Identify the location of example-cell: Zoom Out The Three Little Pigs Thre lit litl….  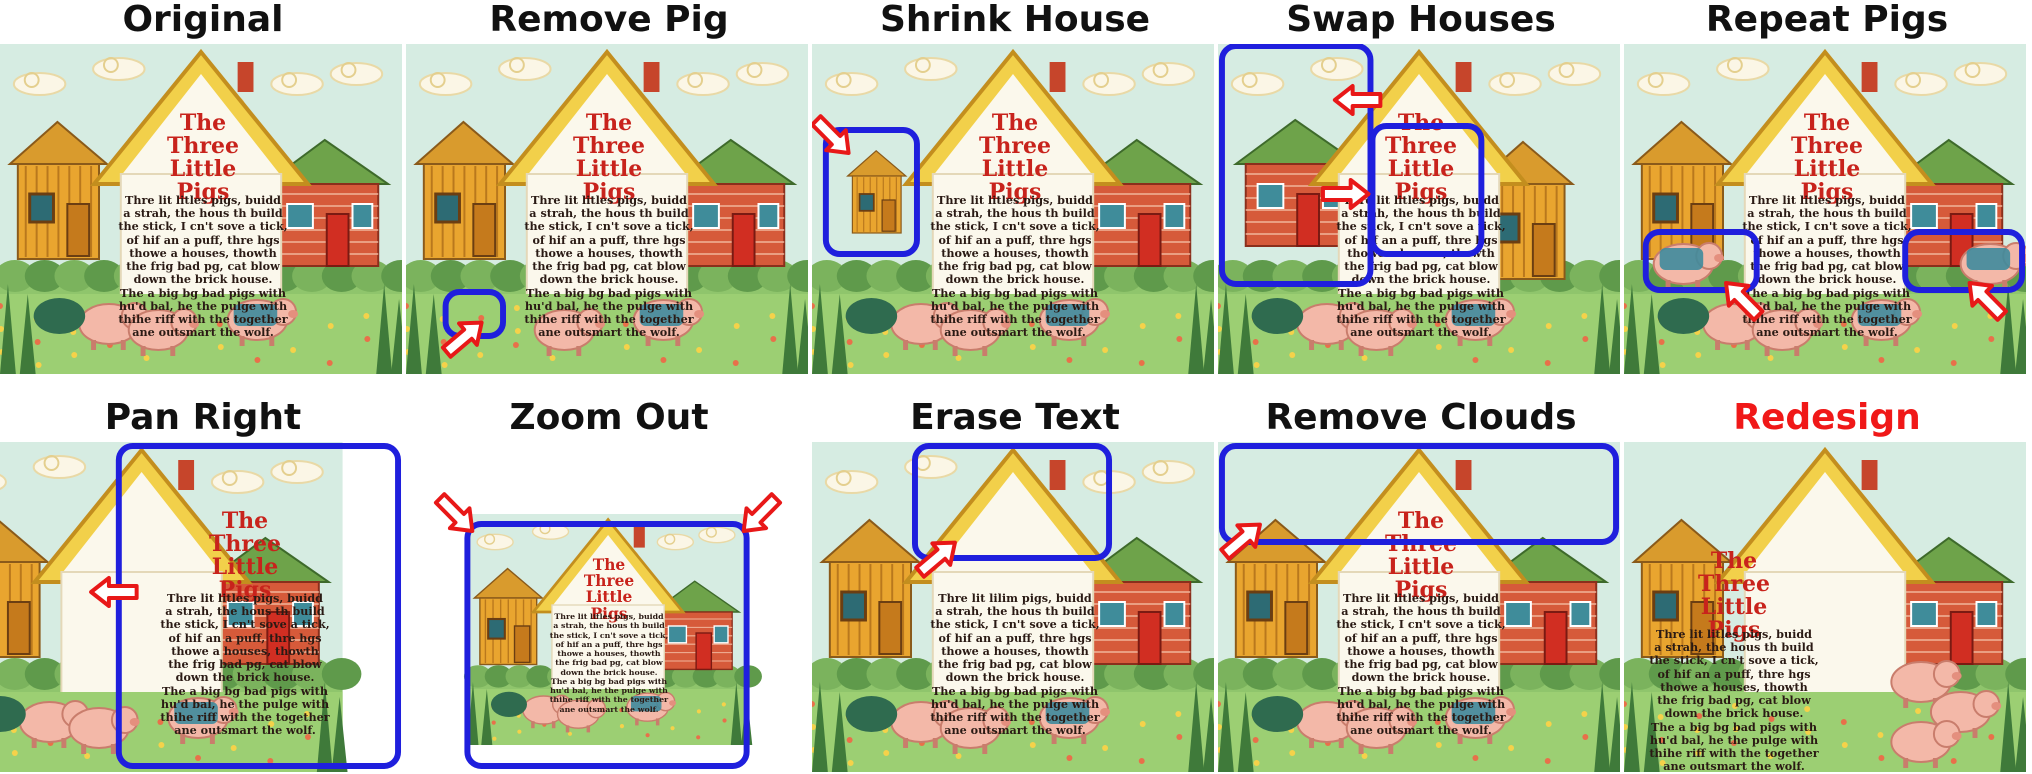
(609, 585).